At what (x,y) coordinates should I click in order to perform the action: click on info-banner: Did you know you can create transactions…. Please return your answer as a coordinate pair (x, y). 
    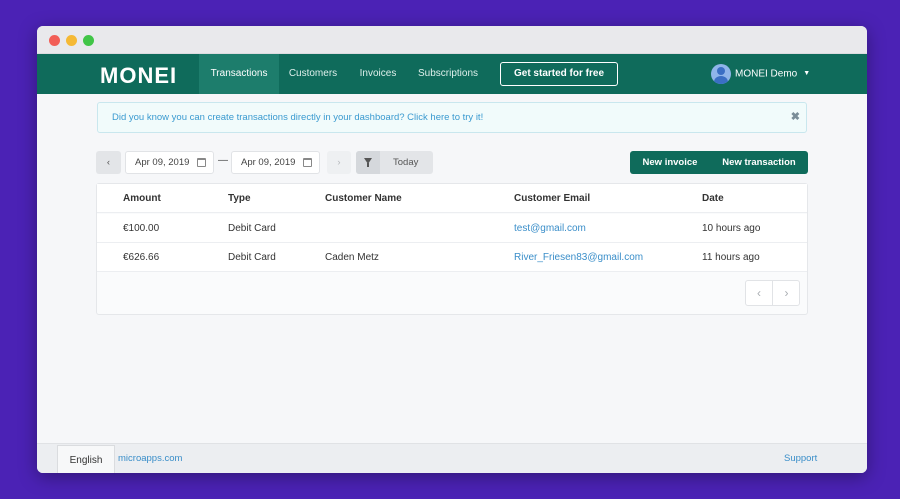
    Looking at the image, I should click on (452, 117).